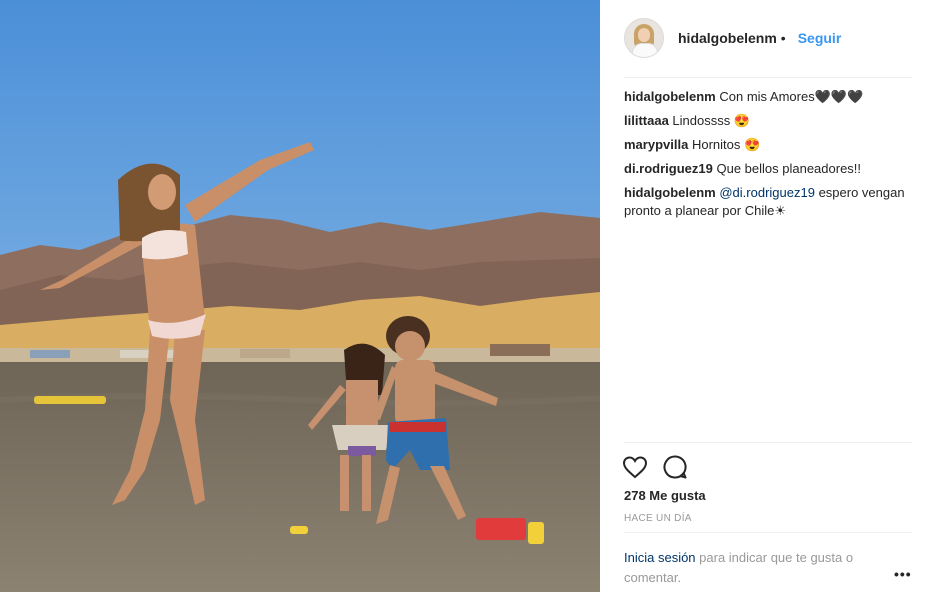  I want to click on avatar, so click(644, 38).